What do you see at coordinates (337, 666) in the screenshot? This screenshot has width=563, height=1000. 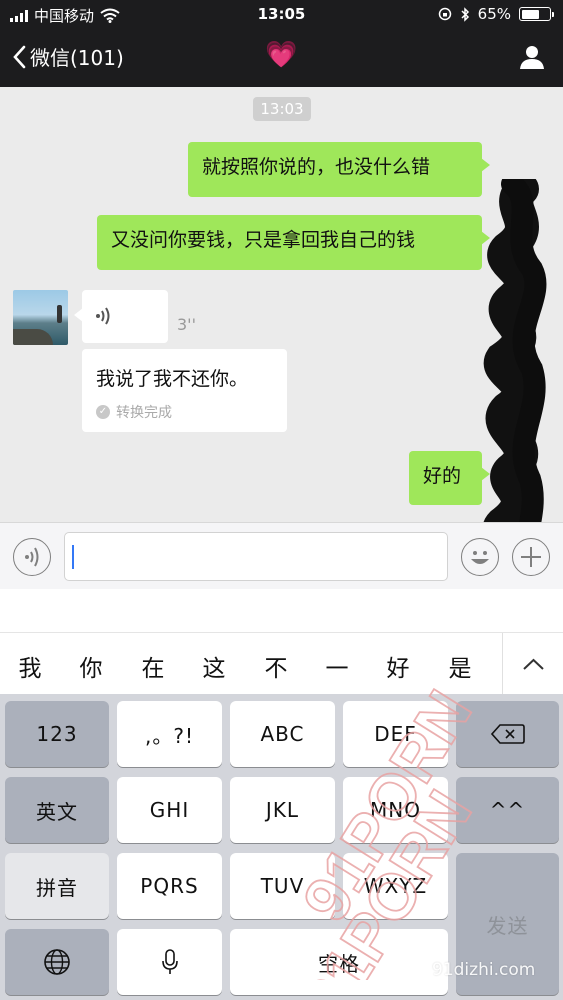 I see `candidate-word: 一` at bounding box center [337, 666].